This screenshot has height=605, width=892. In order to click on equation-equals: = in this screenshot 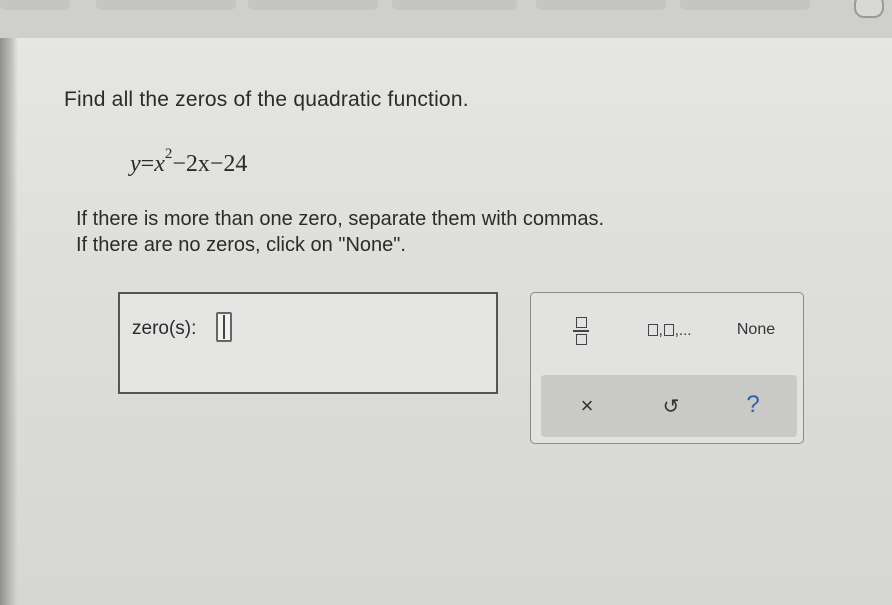, I will do `click(147, 164)`.